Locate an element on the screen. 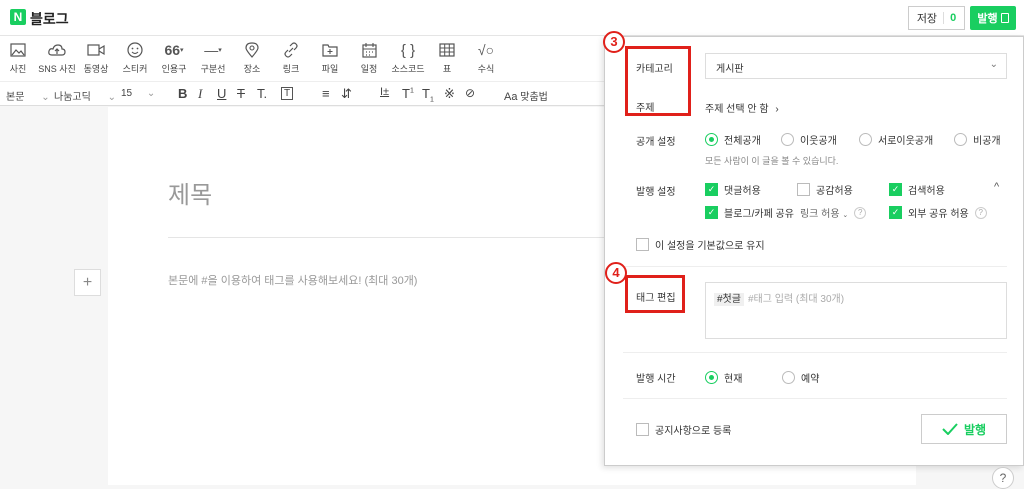  check-icon: ✓ is located at coordinates (711, 212).